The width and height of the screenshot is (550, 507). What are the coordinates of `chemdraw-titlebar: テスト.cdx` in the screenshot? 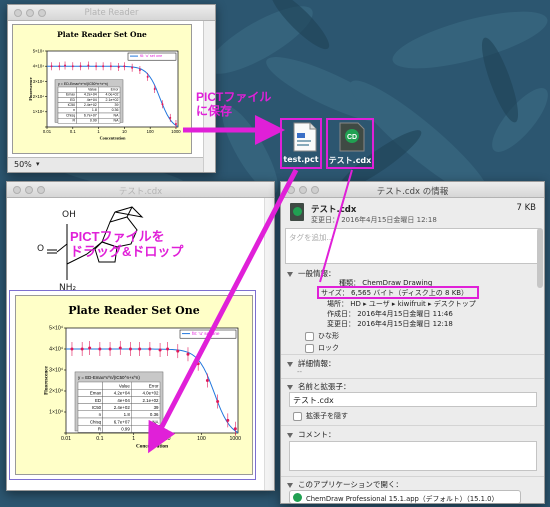 It's located at (140, 190).